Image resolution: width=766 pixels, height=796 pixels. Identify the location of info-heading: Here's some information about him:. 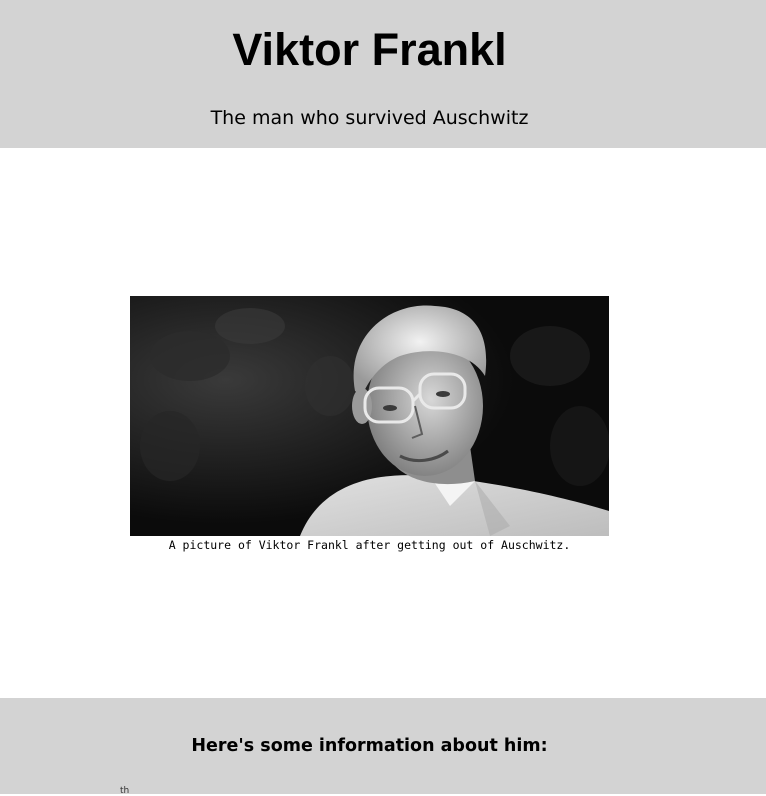
(369, 746).